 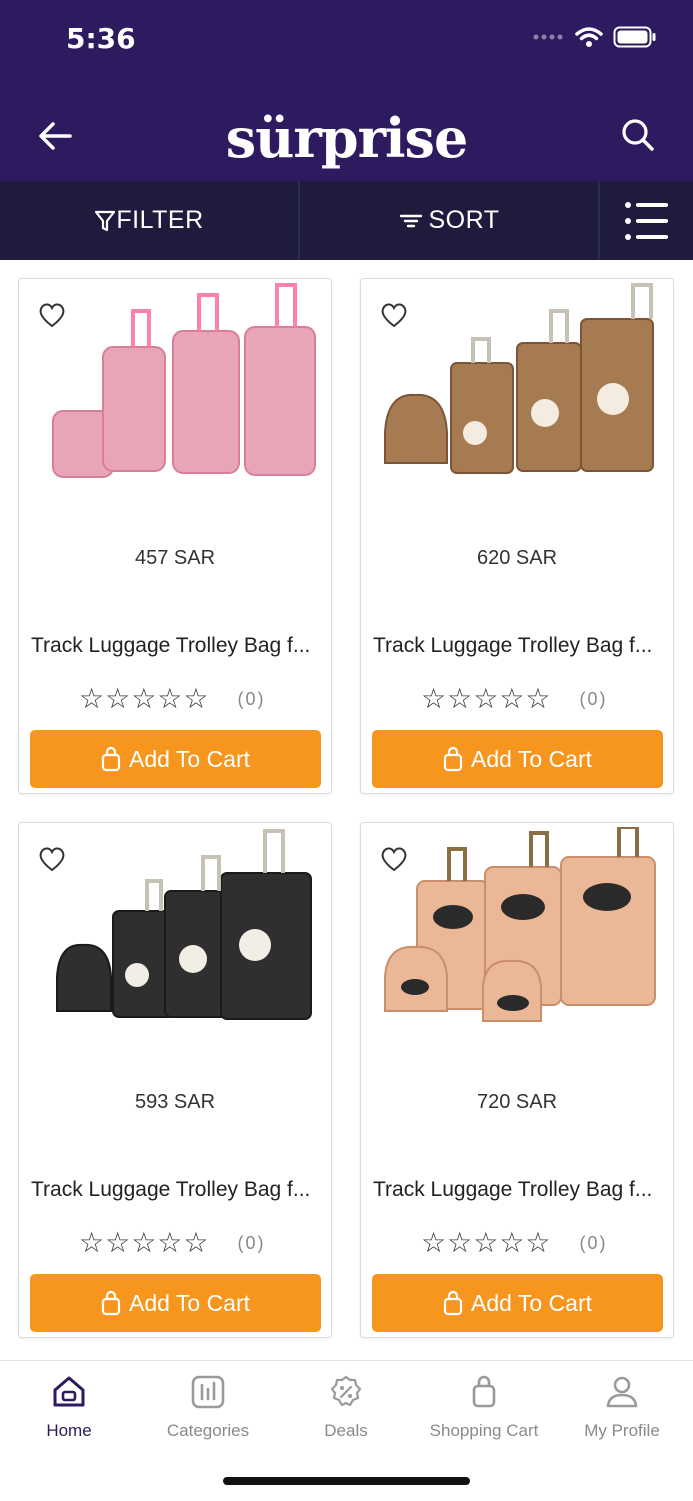 I want to click on nav-home-label: Home, so click(x=69, y=1430).